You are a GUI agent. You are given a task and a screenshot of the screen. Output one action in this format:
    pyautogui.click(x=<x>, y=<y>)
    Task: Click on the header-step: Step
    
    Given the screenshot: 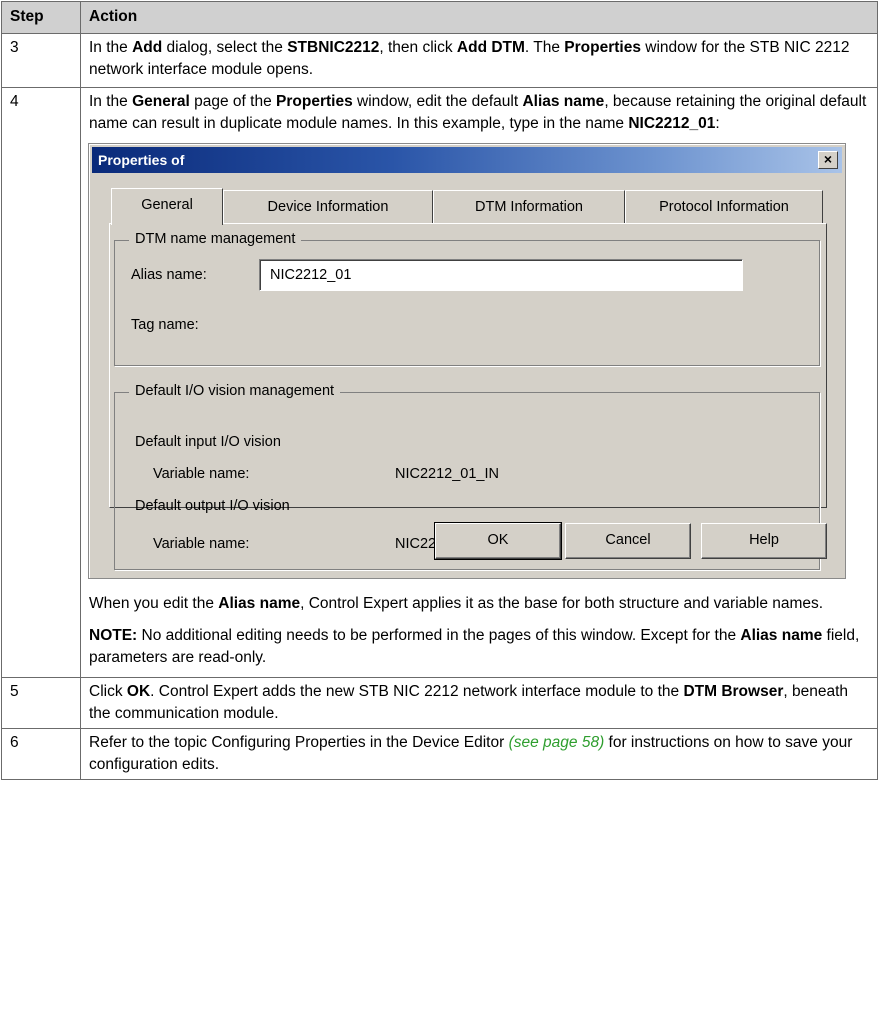 What is the action you would take?
    pyautogui.click(x=41, y=17)
    